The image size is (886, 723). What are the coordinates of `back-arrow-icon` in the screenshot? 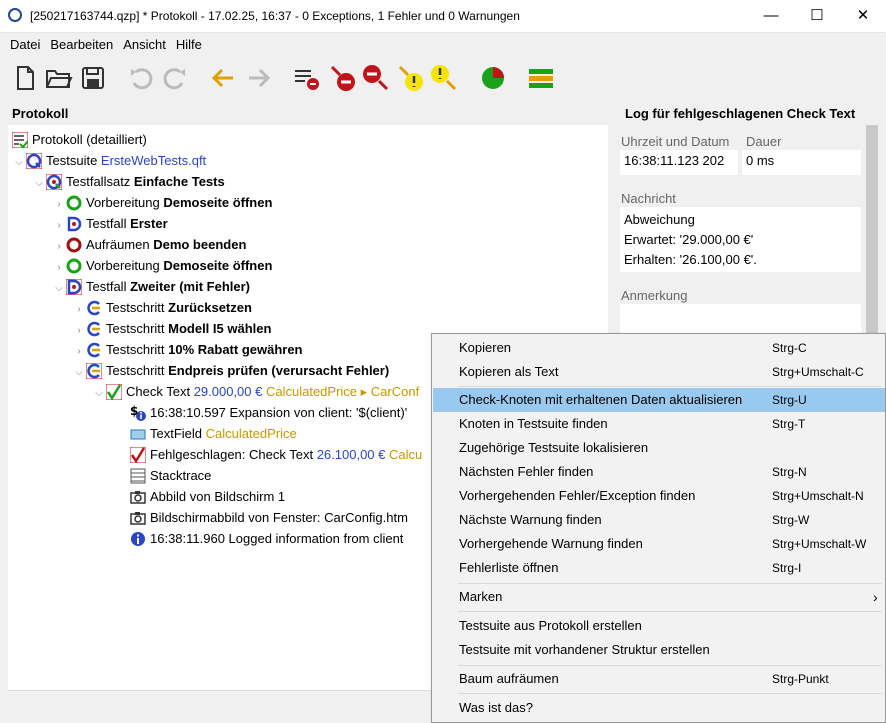 It's located at (223, 78).